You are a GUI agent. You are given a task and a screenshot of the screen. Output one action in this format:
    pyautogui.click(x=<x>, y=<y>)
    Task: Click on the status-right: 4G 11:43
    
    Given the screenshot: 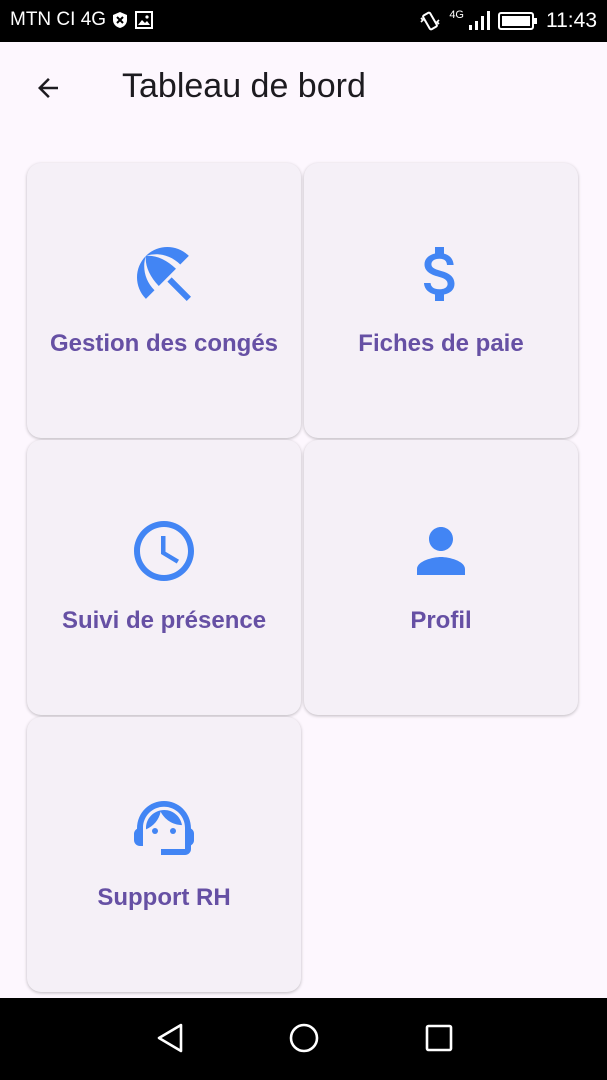 What is the action you would take?
    pyautogui.click(x=508, y=21)
    